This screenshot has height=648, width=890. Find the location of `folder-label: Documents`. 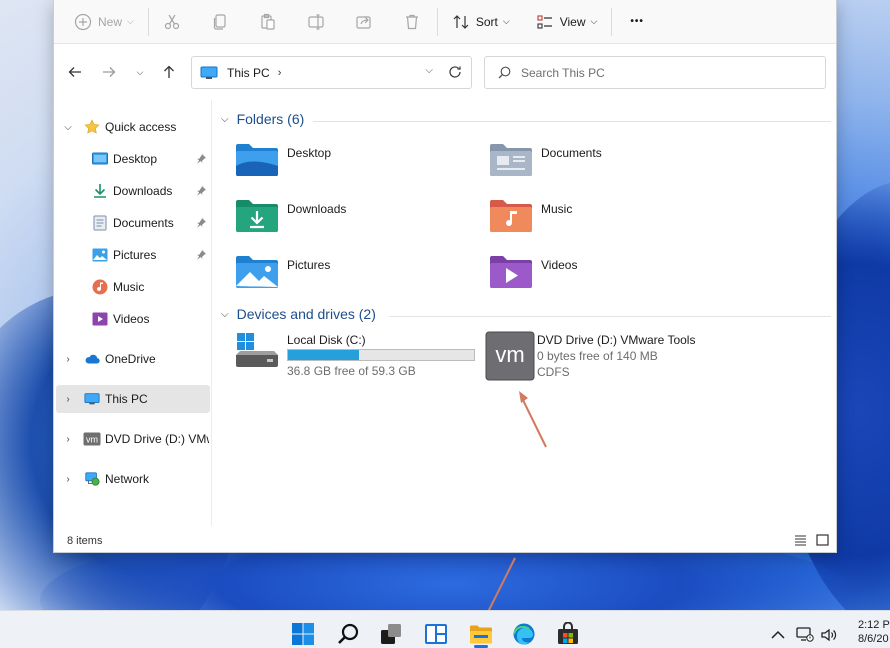

folder-label: Documents is located at coordinates (571, 153).